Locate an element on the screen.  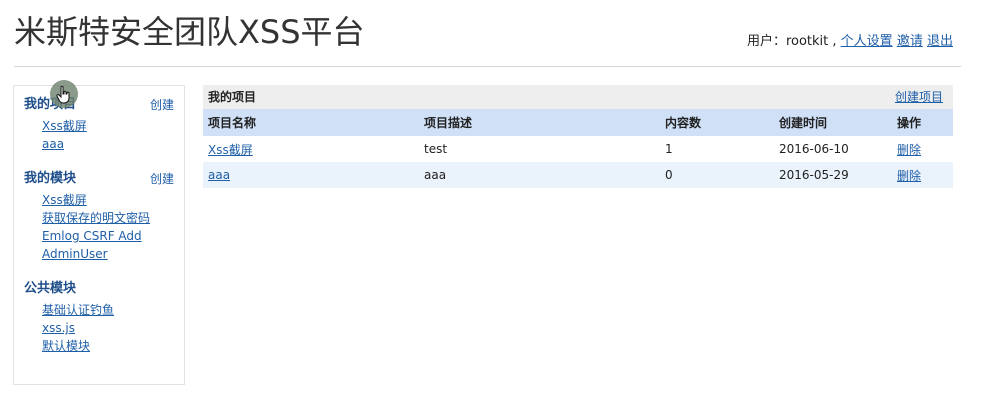
invite-link: 邀请 is located at coordinates (910, 41).